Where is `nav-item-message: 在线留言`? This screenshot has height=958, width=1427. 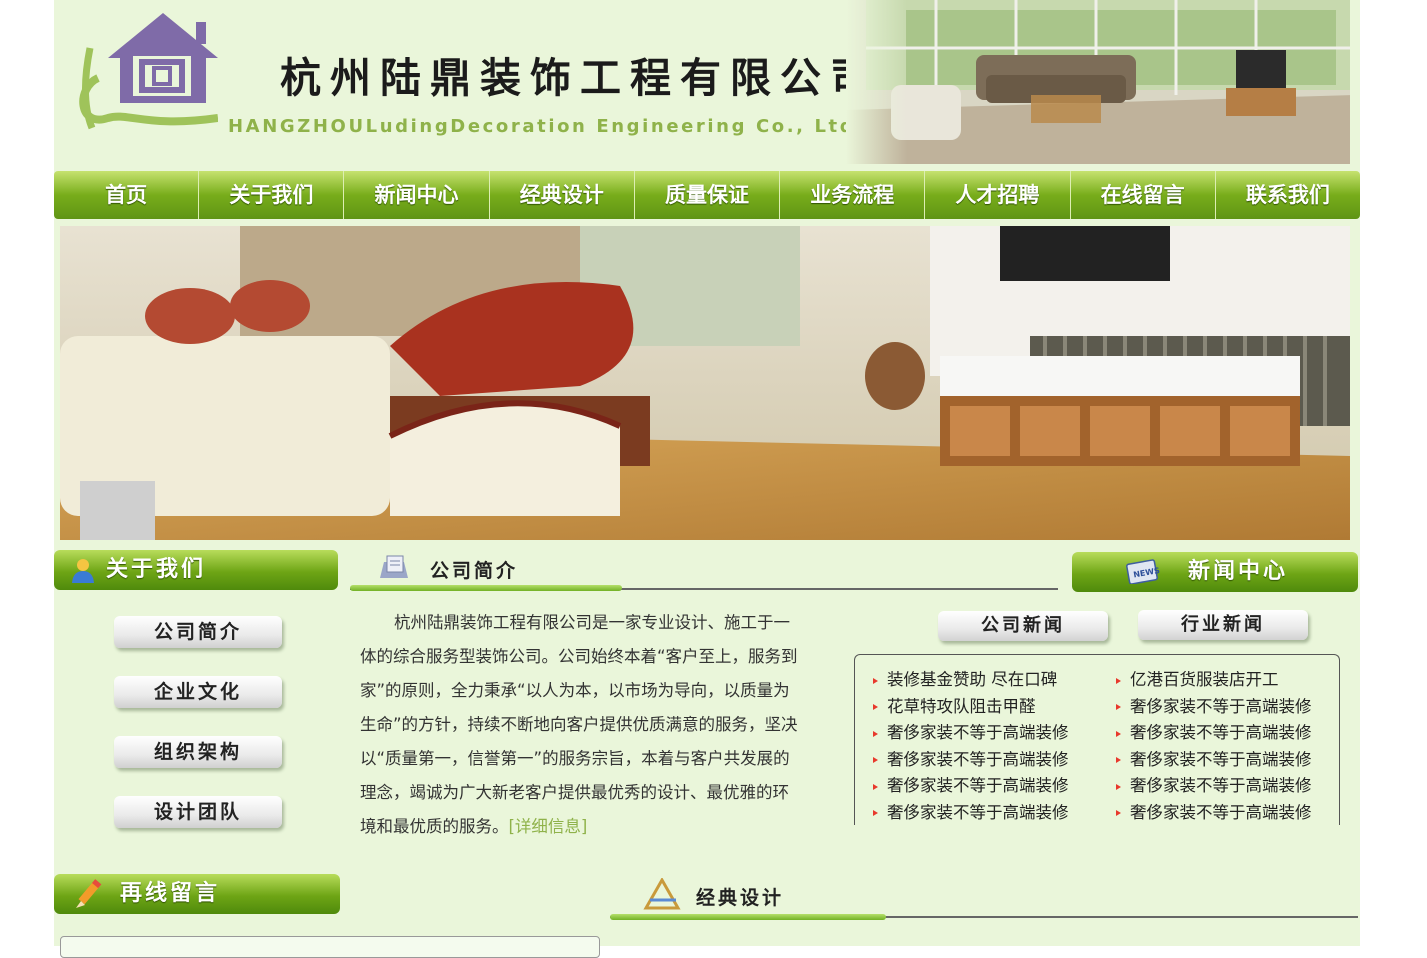 nav-item-message: 在线留言 is located at coordinates (1143, 195).